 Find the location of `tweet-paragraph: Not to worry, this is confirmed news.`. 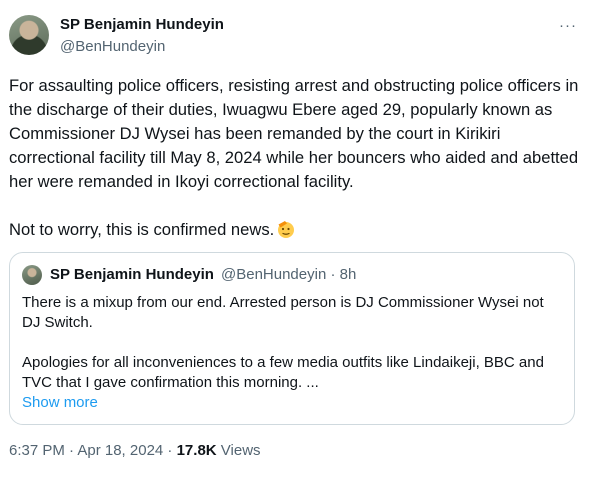

tweet-paragraph: Not to worry, this is confirmed news. is located at coordinates (295, 230).